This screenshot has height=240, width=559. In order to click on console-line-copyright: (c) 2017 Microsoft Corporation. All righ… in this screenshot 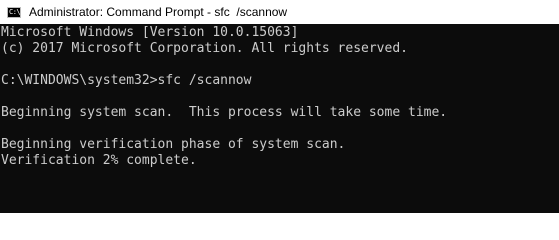, I will do `click(204, 48)`.